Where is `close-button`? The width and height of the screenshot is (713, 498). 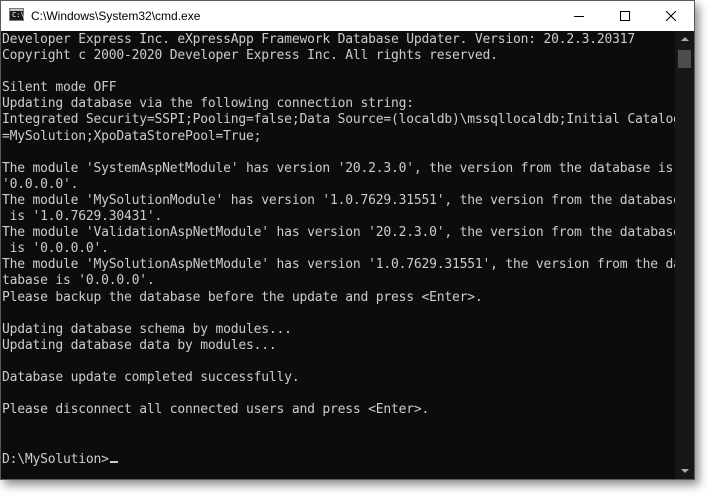 close-button is located at coordinates (671, 16).